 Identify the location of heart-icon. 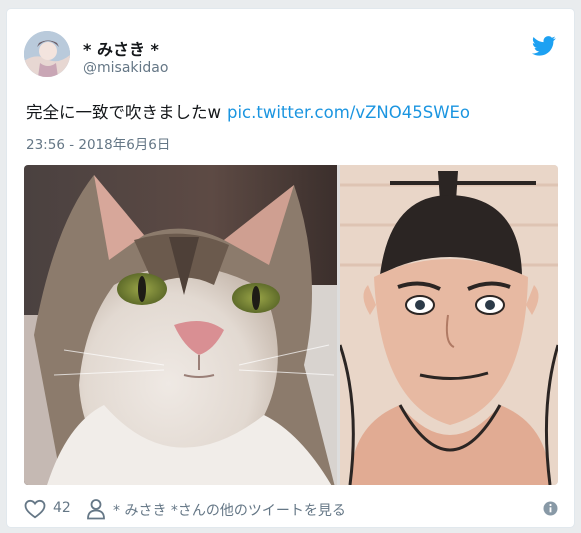
(35, 509).